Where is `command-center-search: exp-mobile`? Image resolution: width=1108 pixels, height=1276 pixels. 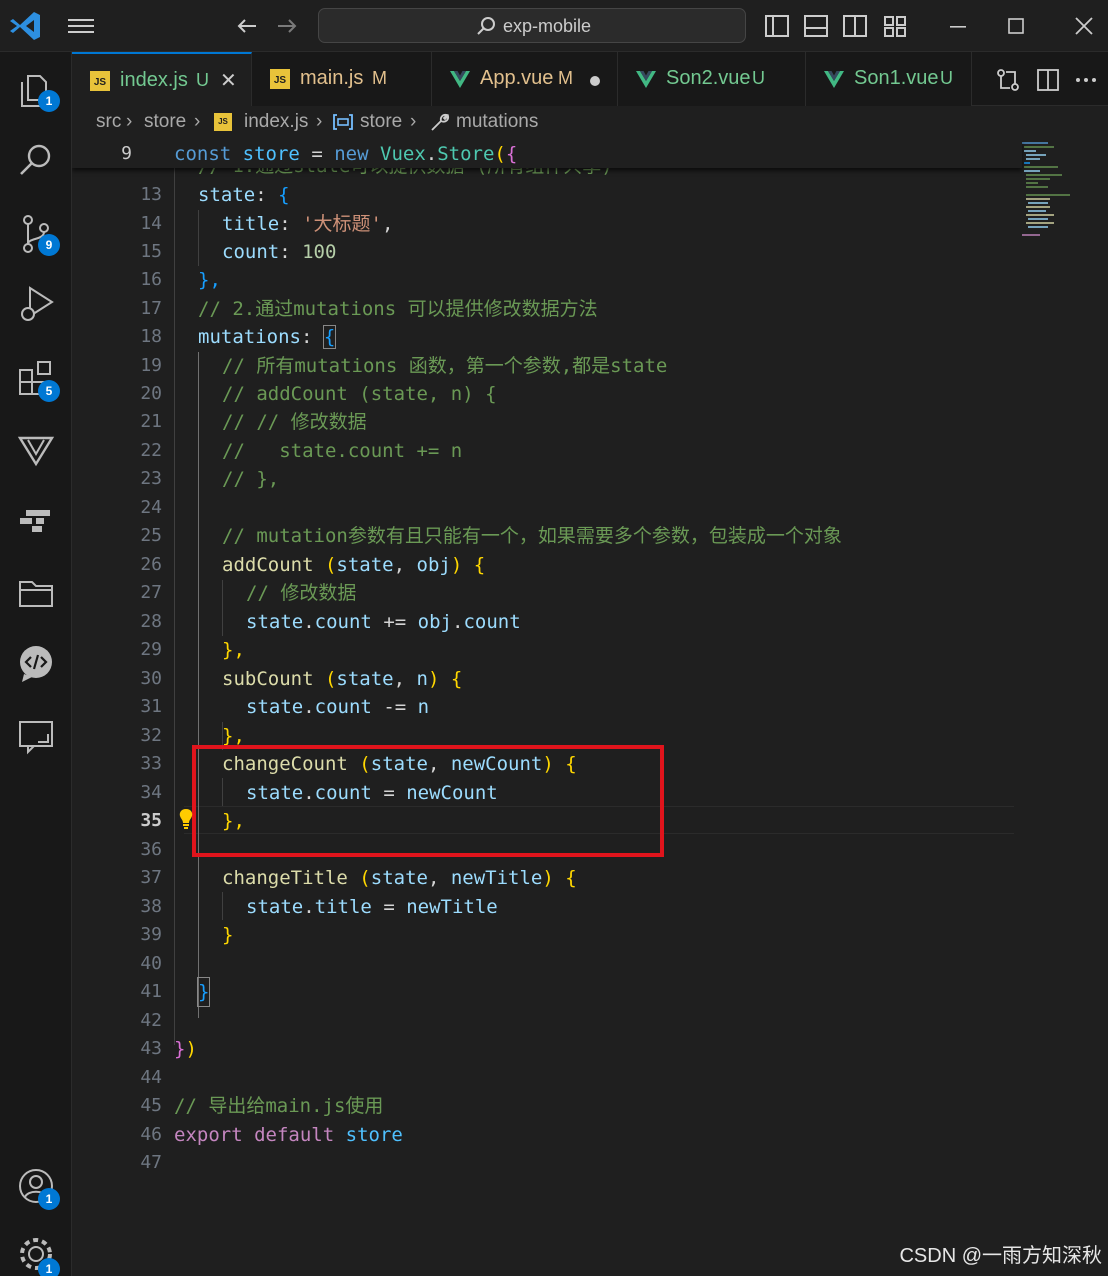 command-center-search: exp-mobile is located at coordinates (532, 25).